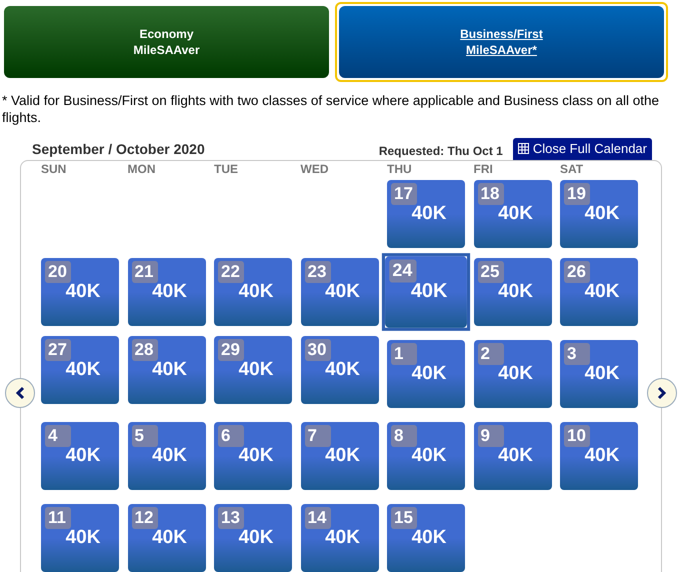 The width and height of the screenshot is (680, 572). What do you see at coordinates (339, 370) in the screenshot?
I see `date-cell: 30 40K` at bounding box center [339, 370].